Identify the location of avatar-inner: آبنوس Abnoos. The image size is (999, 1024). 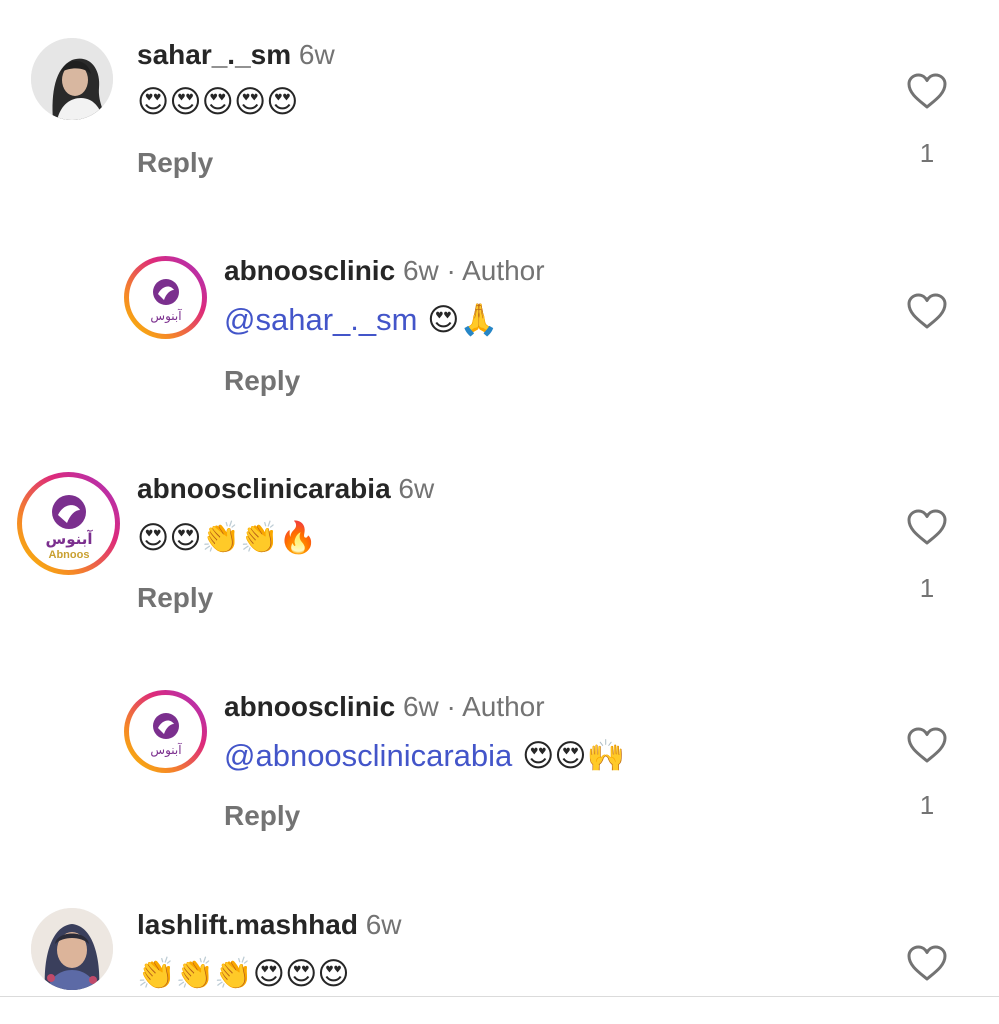
(68, 523).